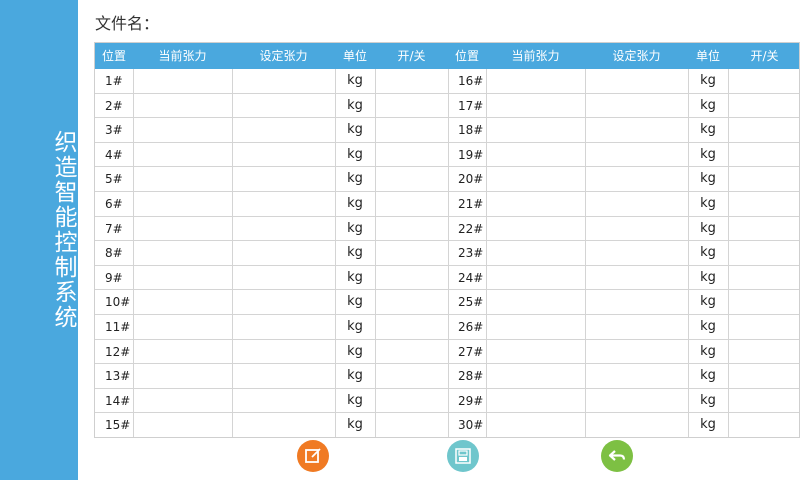  I want to click on table-row: 7# kg 22# kg, so click(447, 229).